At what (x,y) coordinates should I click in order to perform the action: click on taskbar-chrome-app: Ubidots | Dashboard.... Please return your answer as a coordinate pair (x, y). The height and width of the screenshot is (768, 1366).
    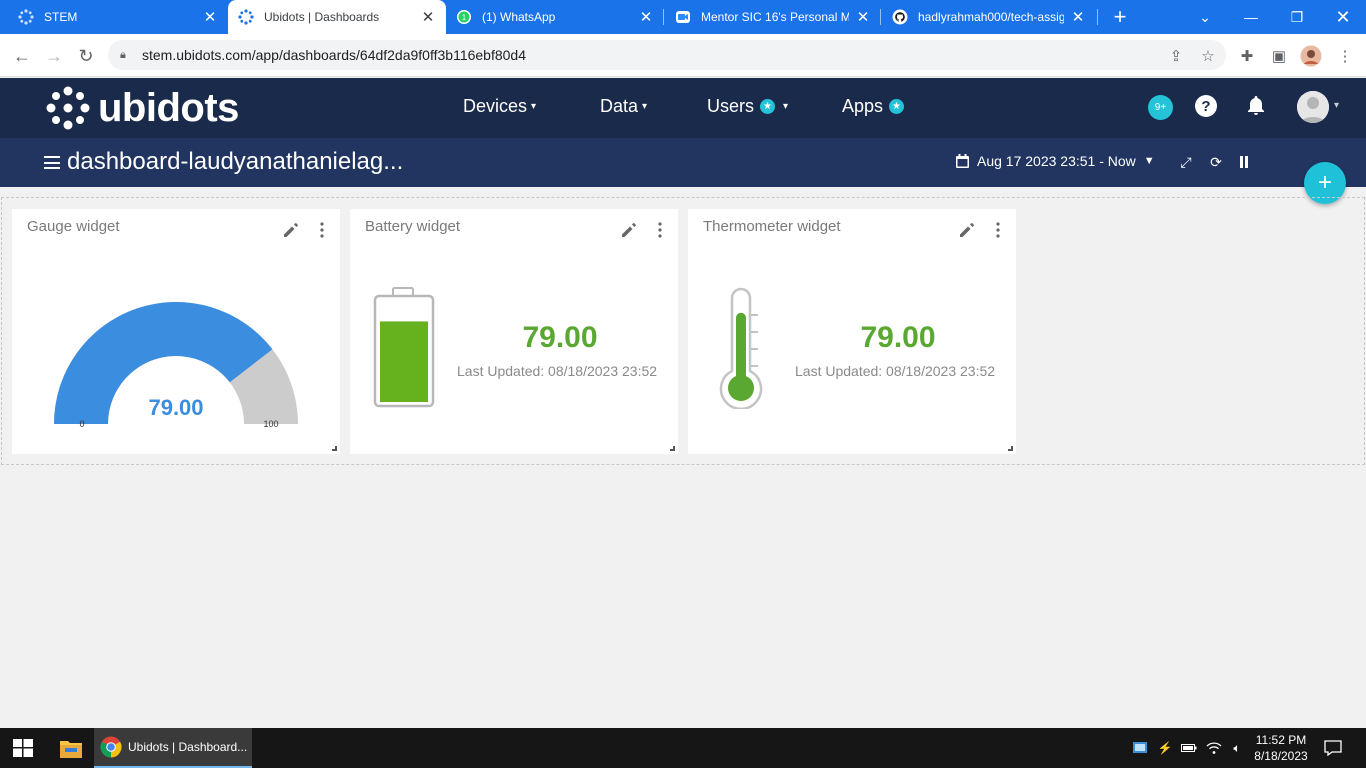
    Looking at the image, I should click on (173, 748).